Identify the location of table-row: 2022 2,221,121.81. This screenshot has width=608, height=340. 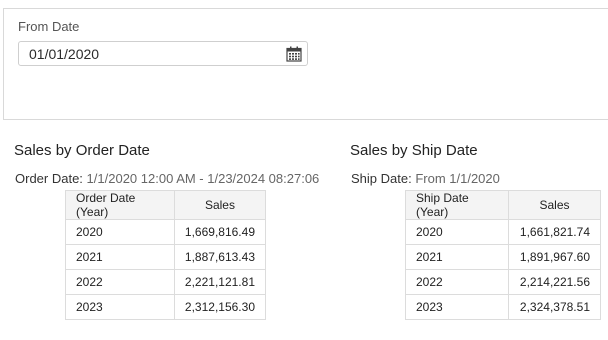
(166, 282).